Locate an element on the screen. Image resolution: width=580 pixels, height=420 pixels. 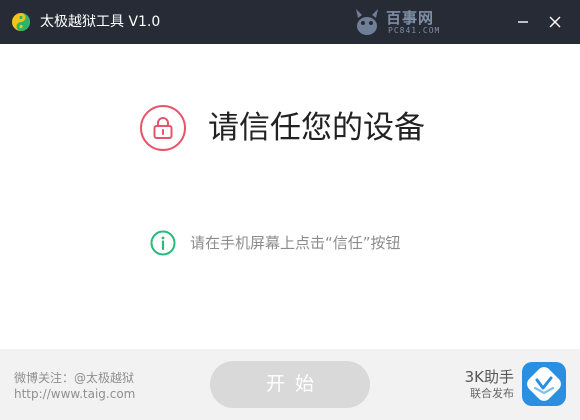
weibo-follow-text: 微博关注：@太极越狱 is located at coordinates (74, 378).